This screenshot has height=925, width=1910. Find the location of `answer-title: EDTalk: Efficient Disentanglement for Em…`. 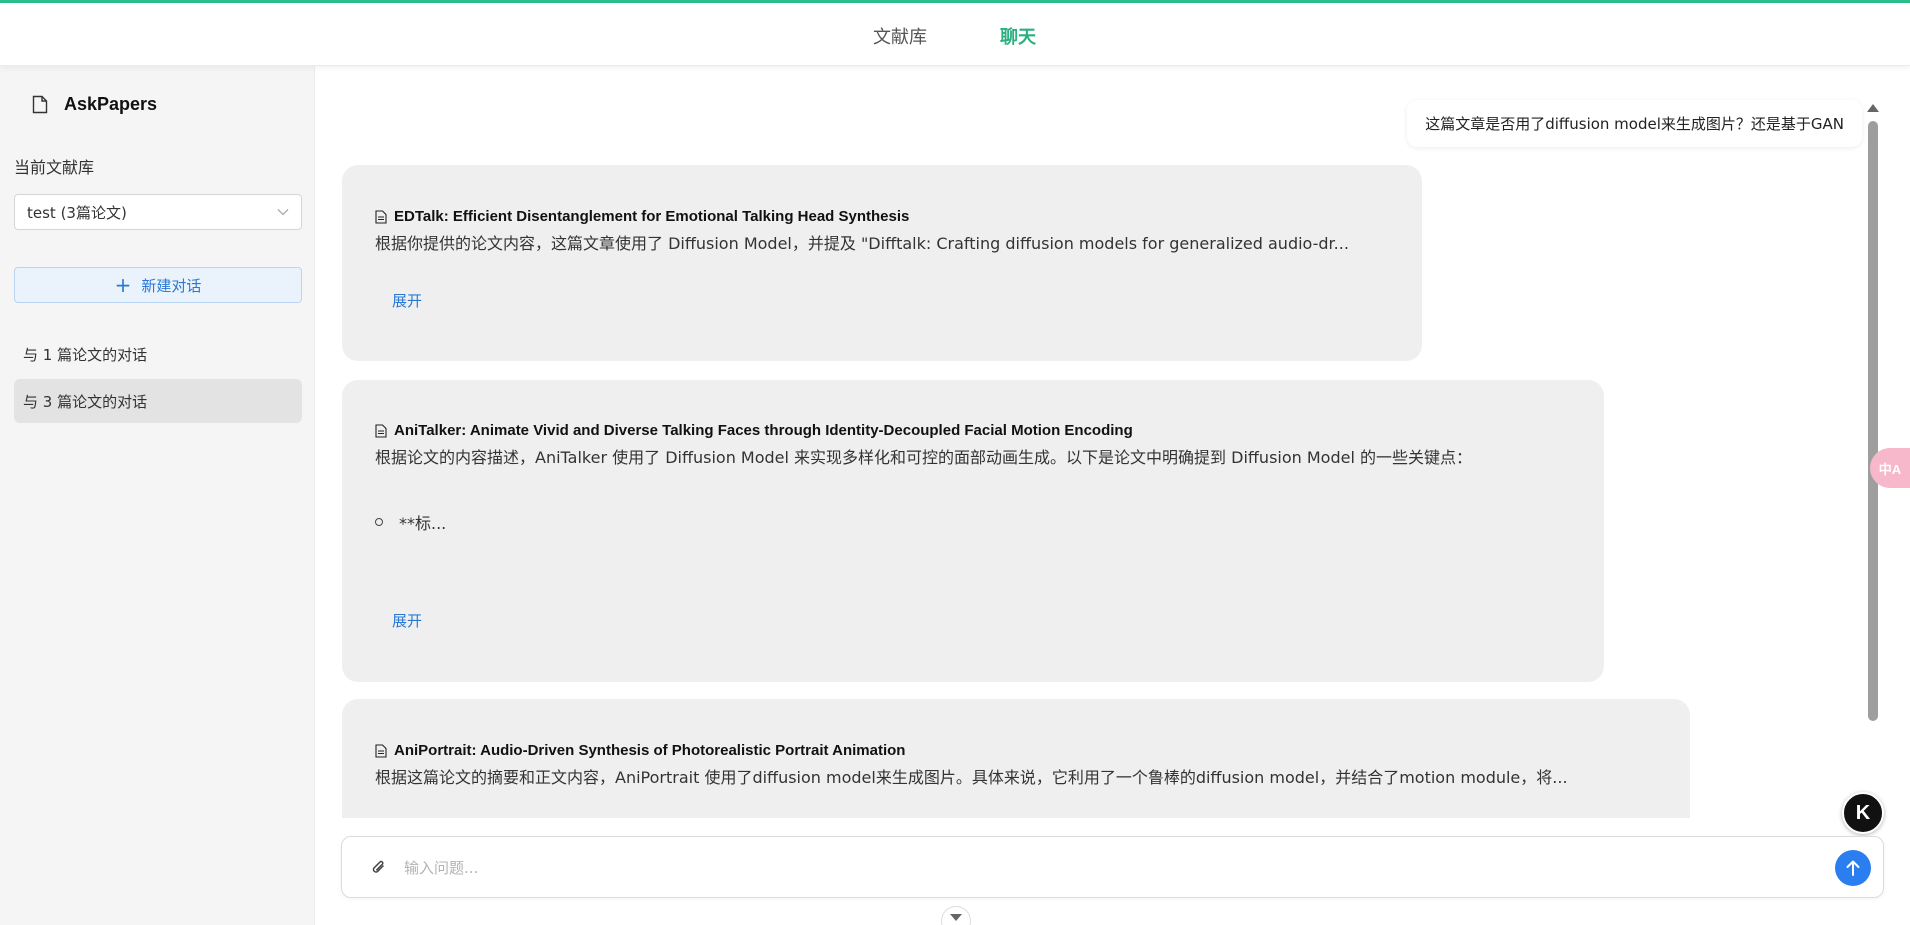

answer-title: EDTalk: Efficient Disentanglement for Em… is located at coordinates (642, 216).